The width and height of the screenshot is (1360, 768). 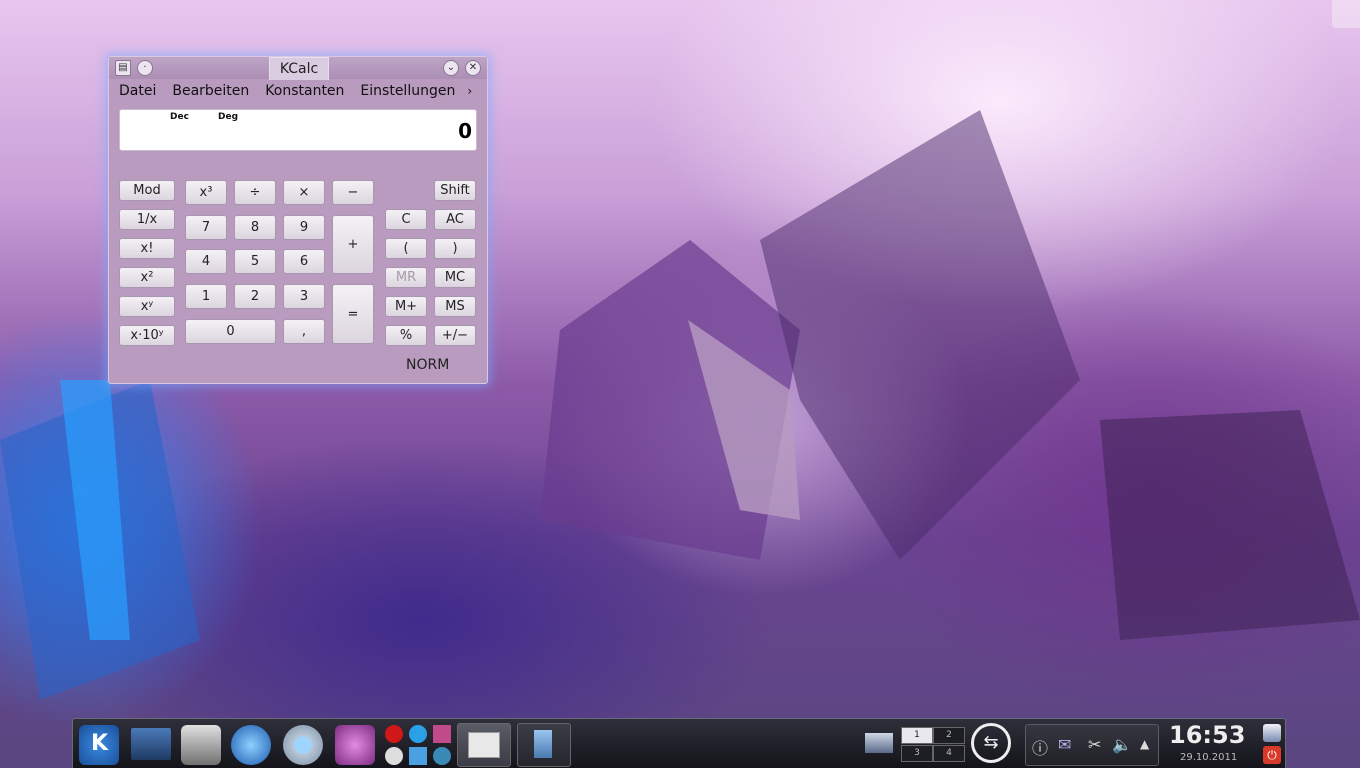 I want to click on lock-screen-icon, so click(x=1272, y=733).